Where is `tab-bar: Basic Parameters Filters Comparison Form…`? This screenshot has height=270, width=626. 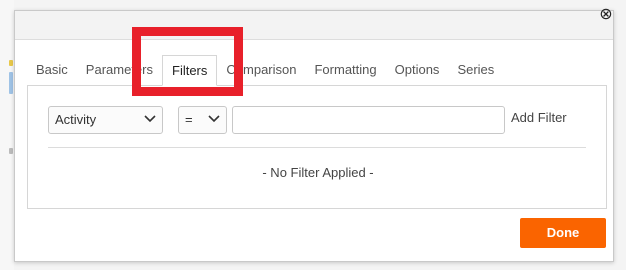 tab-bar: Basic Parameters Filters Comparison Form… is located at coordinates (265, 70).